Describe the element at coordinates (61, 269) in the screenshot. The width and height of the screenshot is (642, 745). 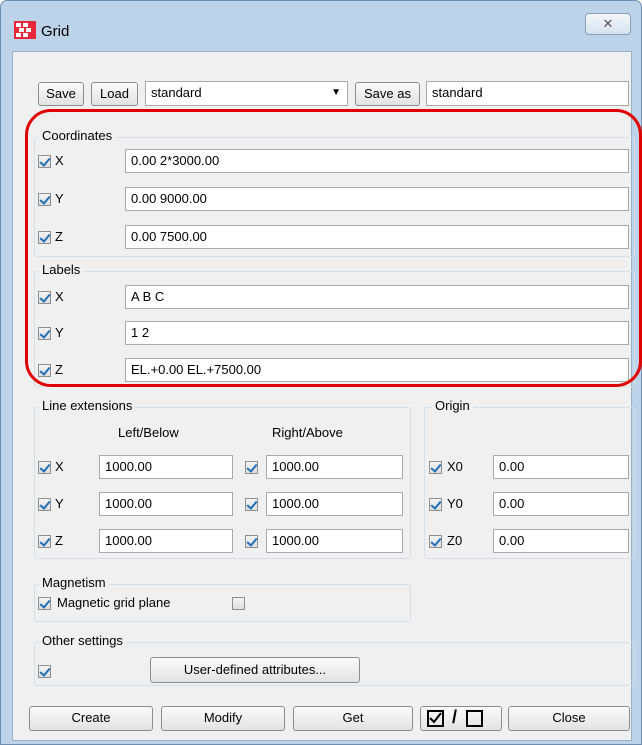
I see `labels-group-title: Labels` at that location.